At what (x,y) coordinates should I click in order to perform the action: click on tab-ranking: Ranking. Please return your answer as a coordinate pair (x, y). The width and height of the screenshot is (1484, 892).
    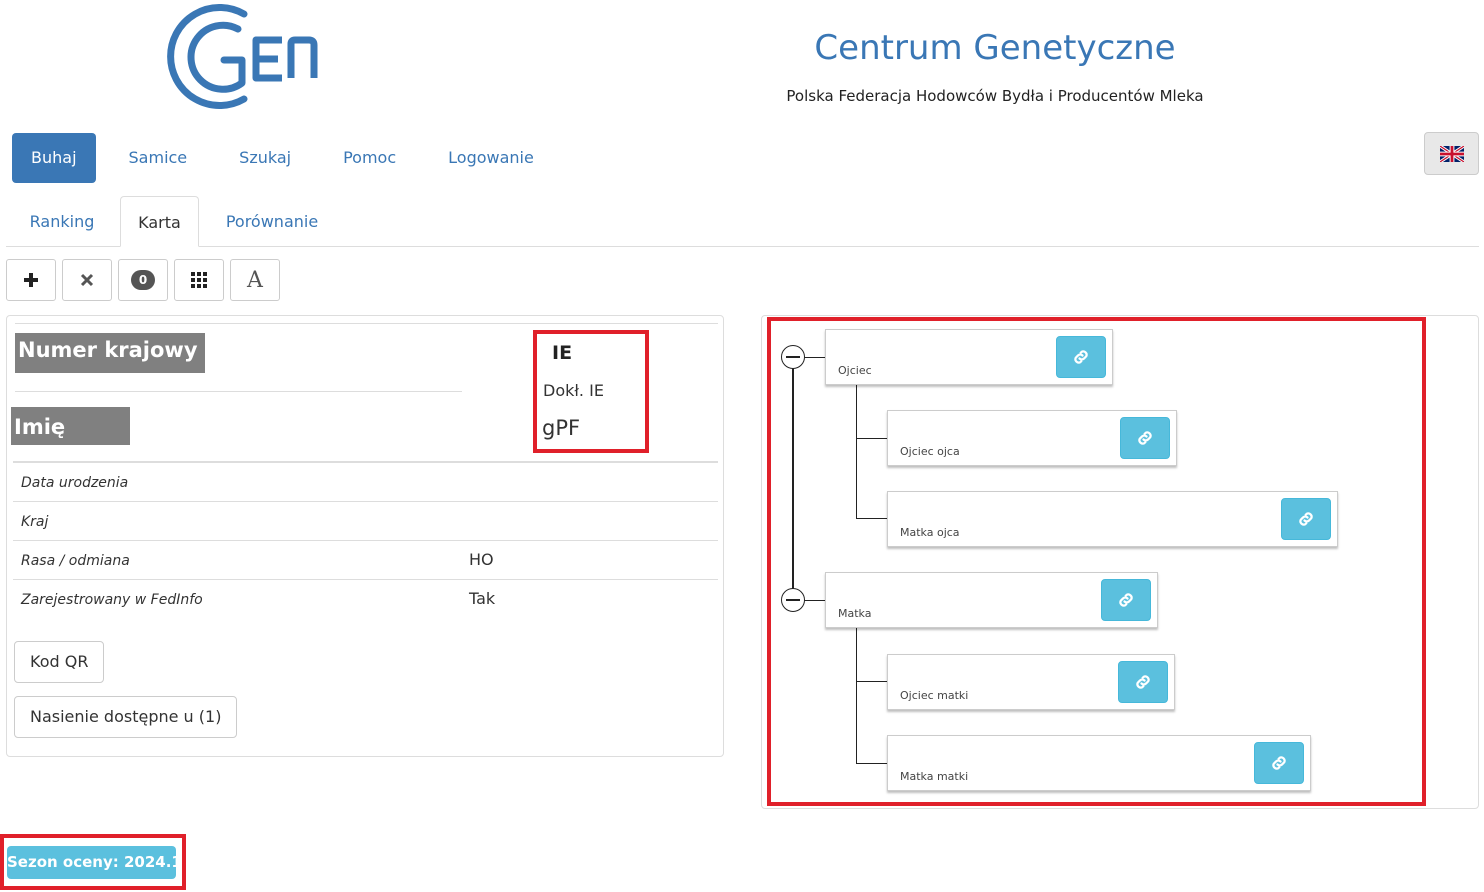
    Looking at the image, I should click on (62, 221).